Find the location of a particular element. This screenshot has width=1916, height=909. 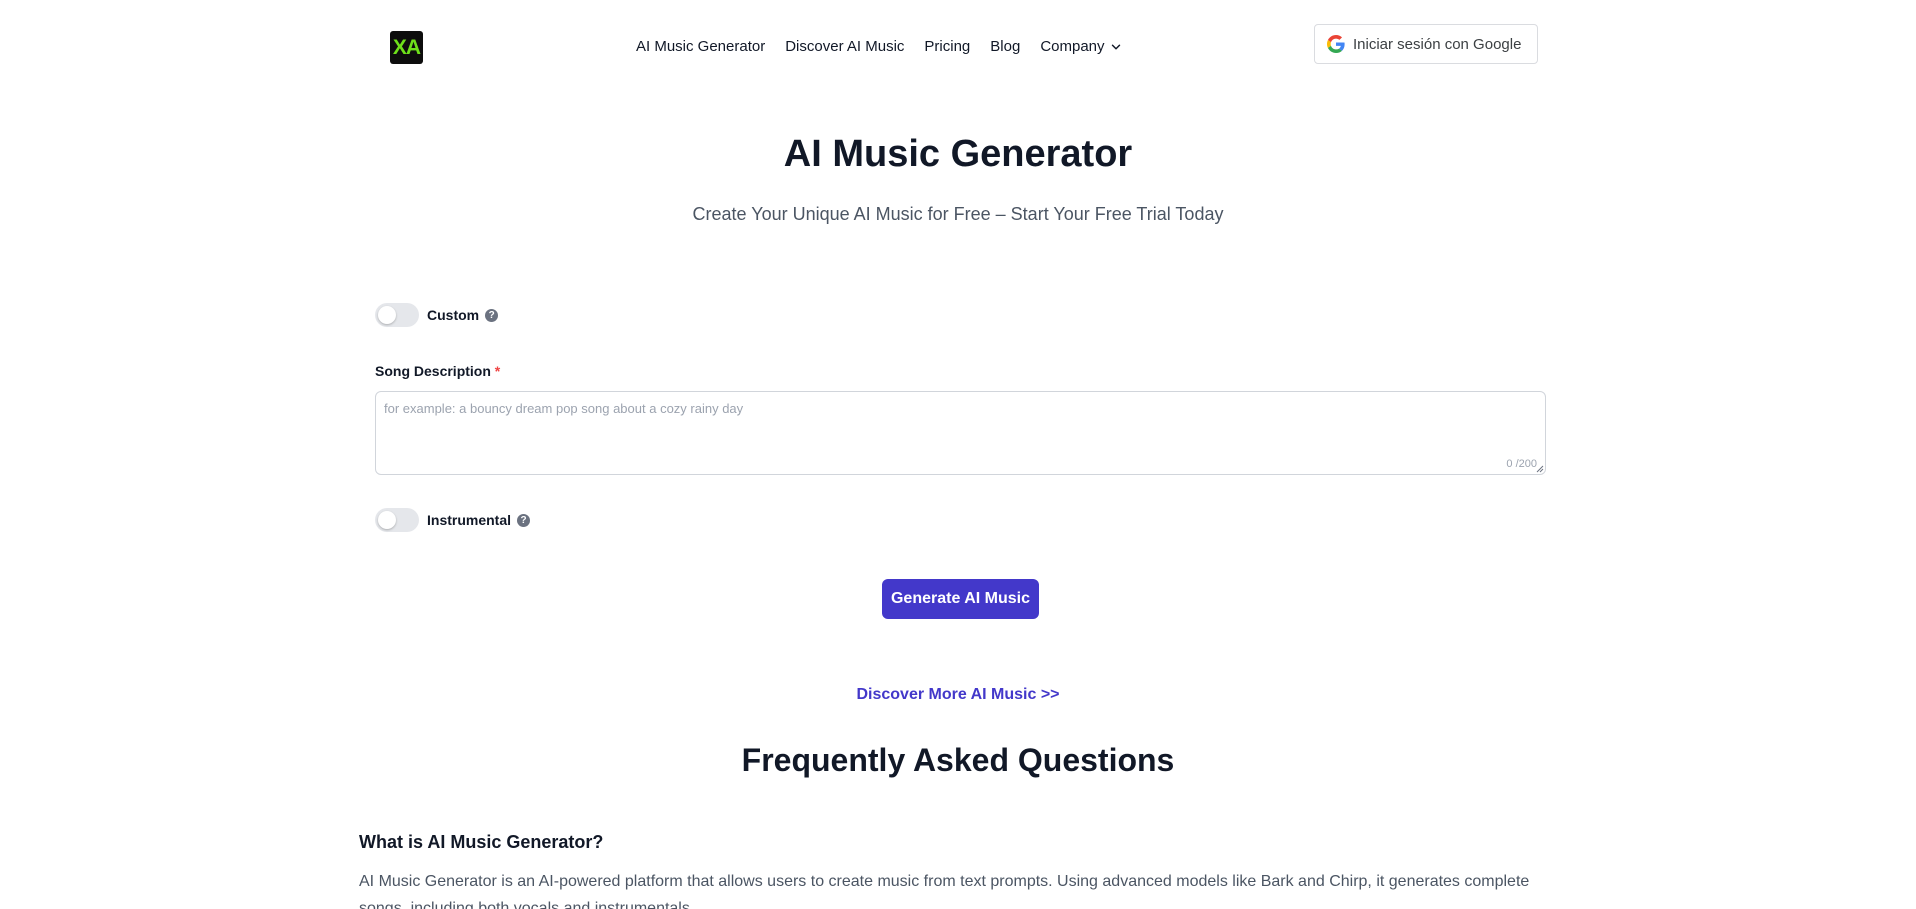

resize-handle-icon is located at coordinates (1540, 469).